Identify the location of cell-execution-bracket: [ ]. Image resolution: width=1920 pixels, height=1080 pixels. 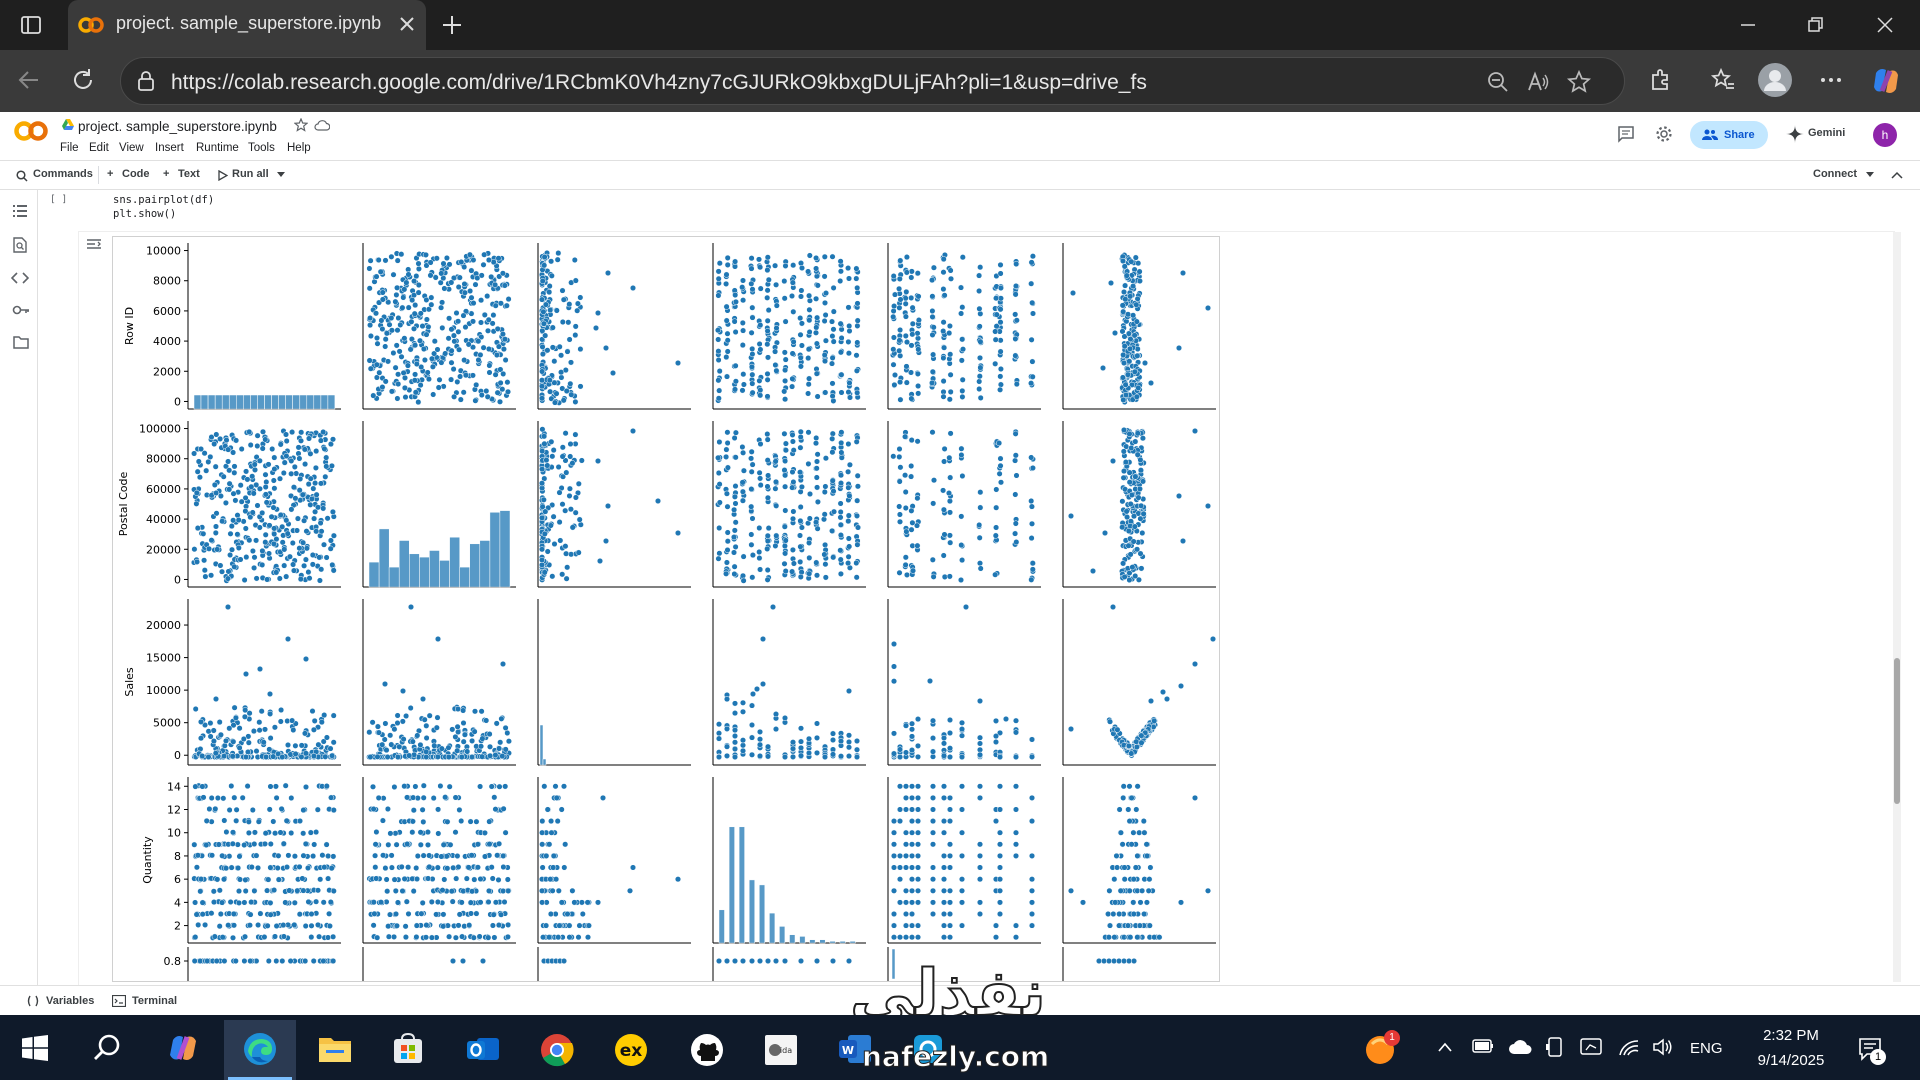
(58, 199).